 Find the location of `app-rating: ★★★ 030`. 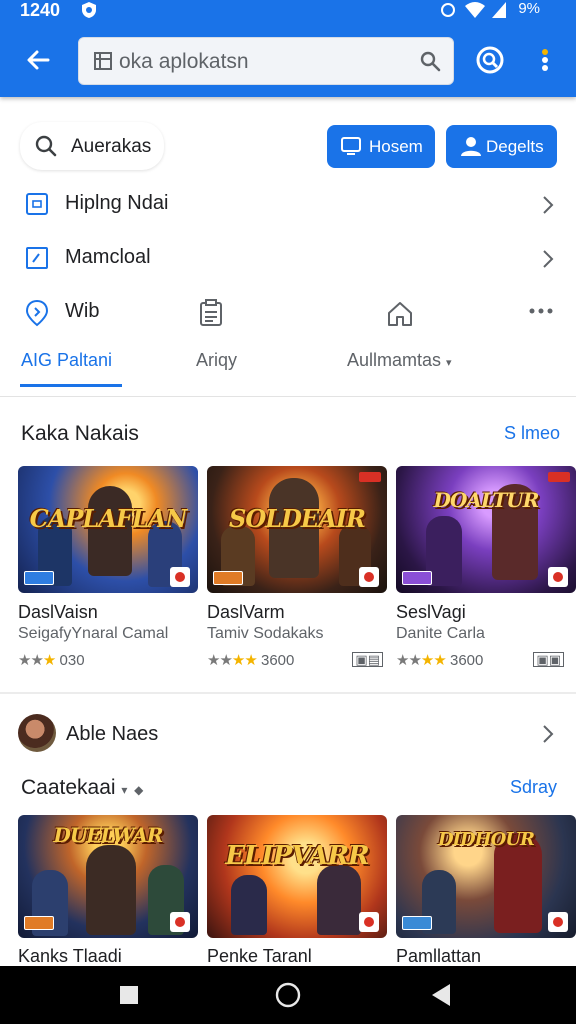

app-rating: ★★★ 030 is located at coordinates (51, 660).